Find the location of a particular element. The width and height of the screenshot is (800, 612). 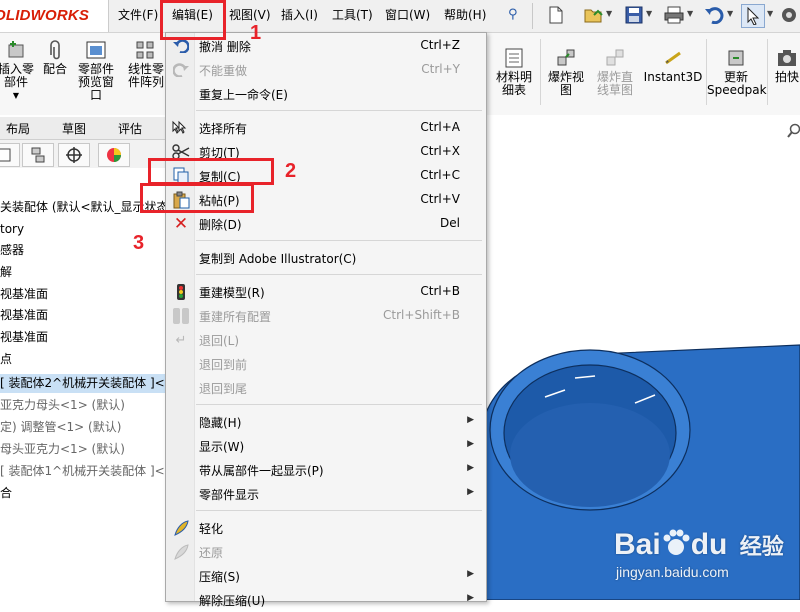

tree-item-front-plane: 视基准面 is located at coordinates (24, 294).